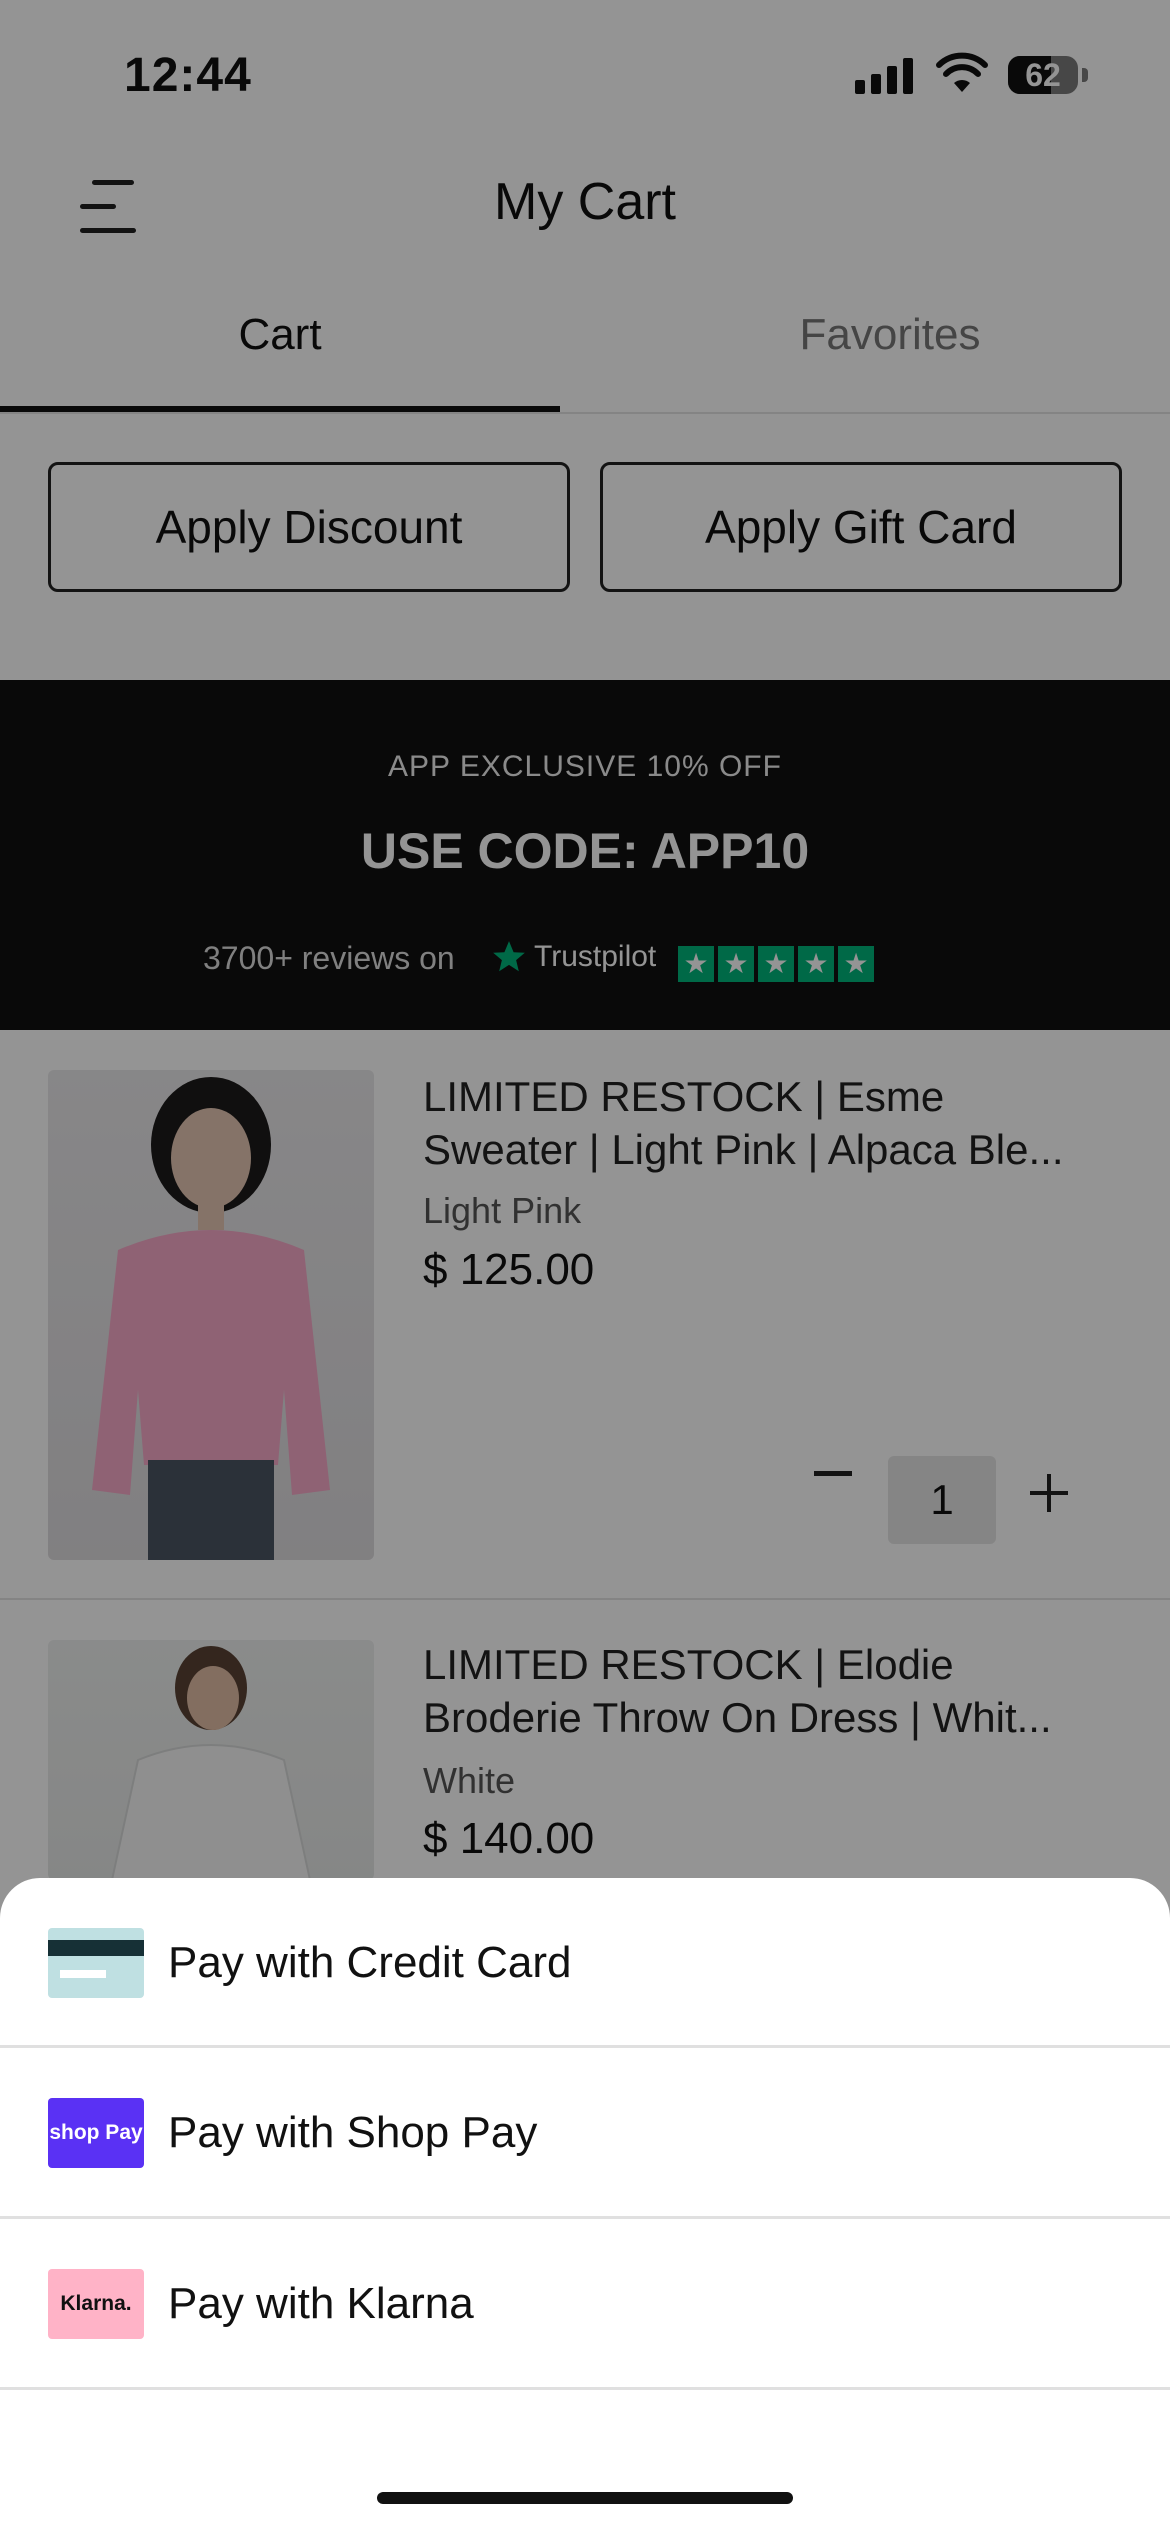 This screenshot has width=1170, height=2532. What do you see at coordinates (96, 1963) in the screenshot?
I see `credit-card-icon` at bounding box center [96, 1963].